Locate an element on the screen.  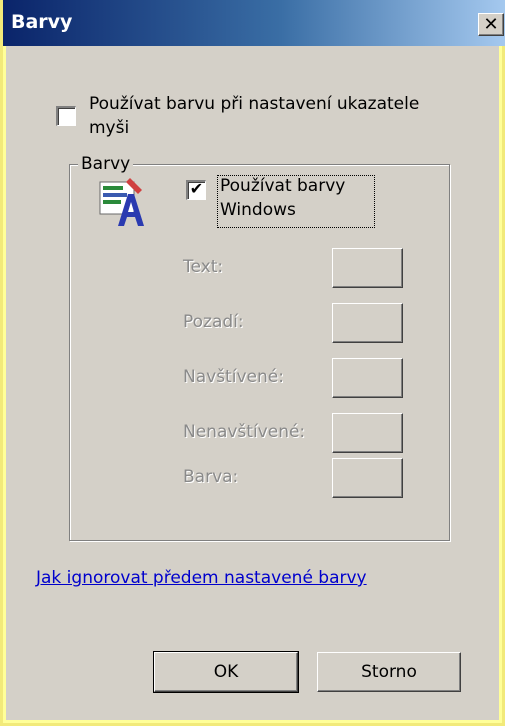
hover-color-button is located at coordinates (367, 478).